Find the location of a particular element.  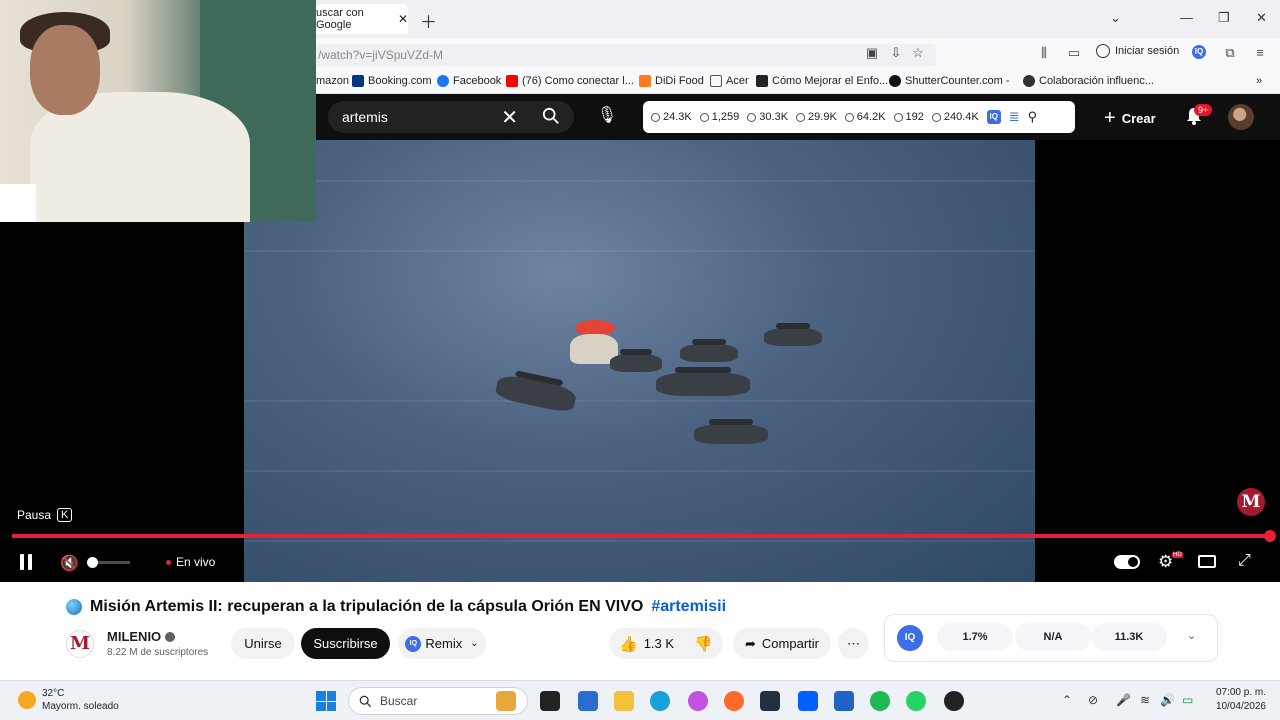

iq-extension-icon: IQ is located at coordinates (1200, 53).